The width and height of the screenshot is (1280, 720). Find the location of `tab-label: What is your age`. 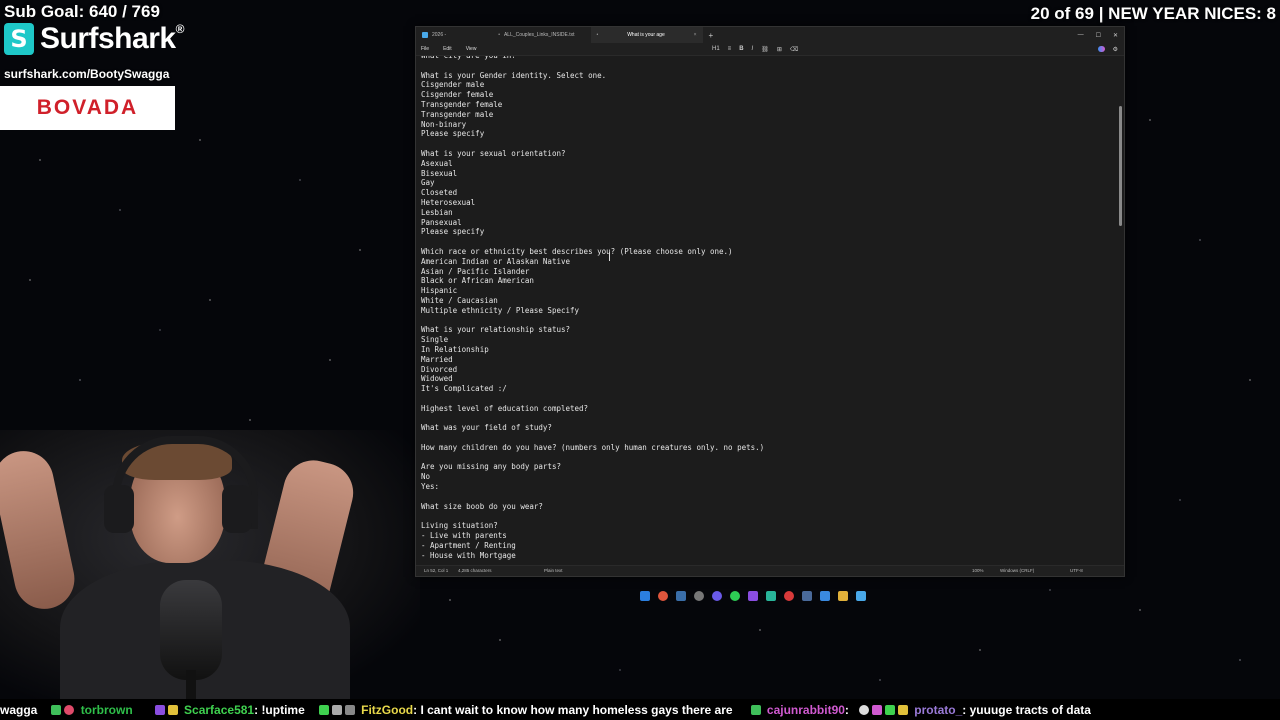

tab-label: What is your age is located at coordinates (646, 35).